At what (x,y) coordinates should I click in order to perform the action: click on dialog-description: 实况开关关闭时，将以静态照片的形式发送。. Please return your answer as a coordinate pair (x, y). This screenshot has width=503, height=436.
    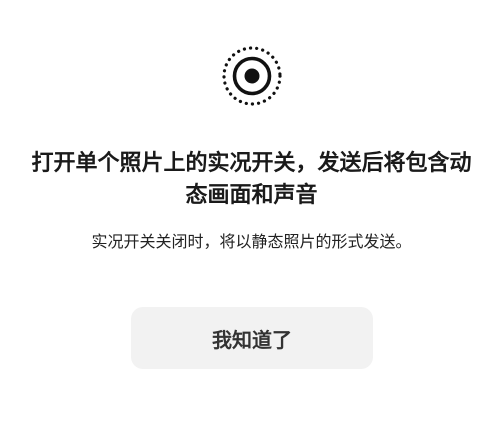
    Looking at the image, I should click on (251, 241).